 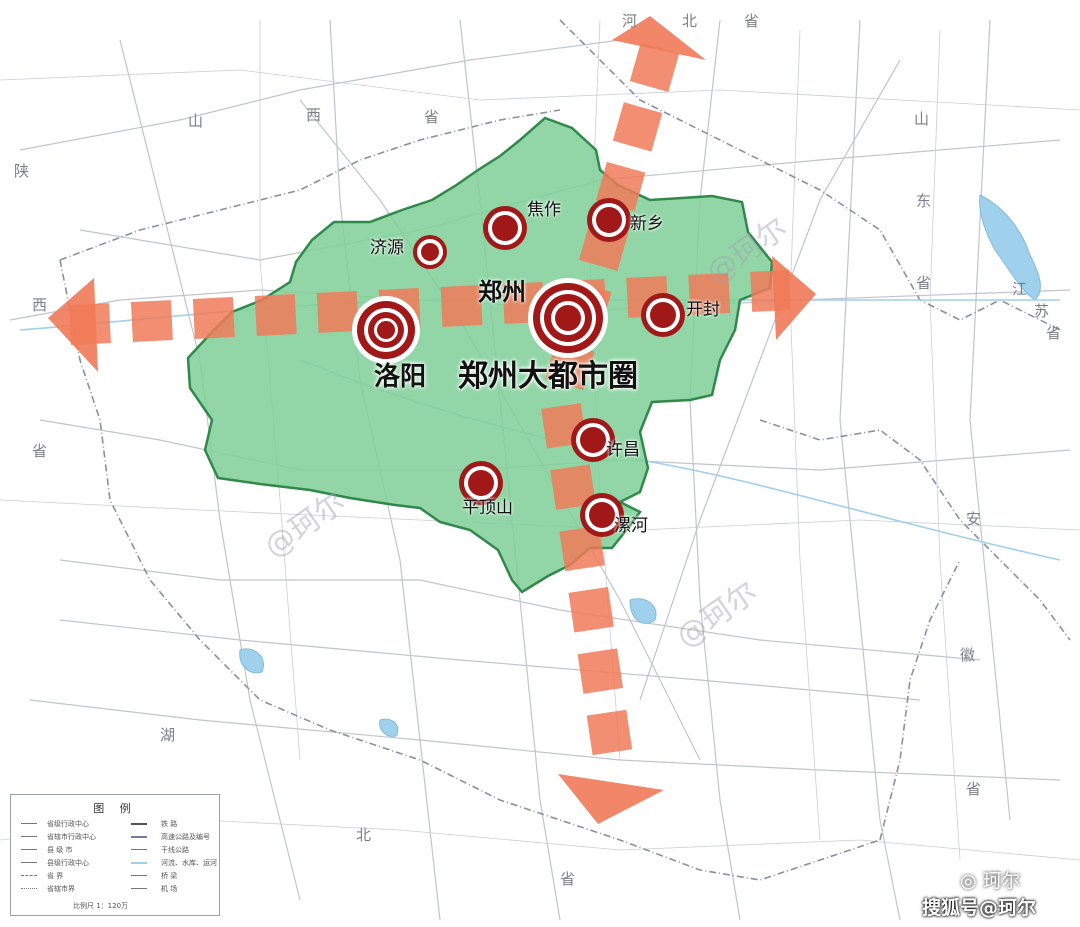 What do you see at coordinates (1001, 881) in the screenshot?
I see `wechat-name: 珂尔` at bounding box center [1001, 881].